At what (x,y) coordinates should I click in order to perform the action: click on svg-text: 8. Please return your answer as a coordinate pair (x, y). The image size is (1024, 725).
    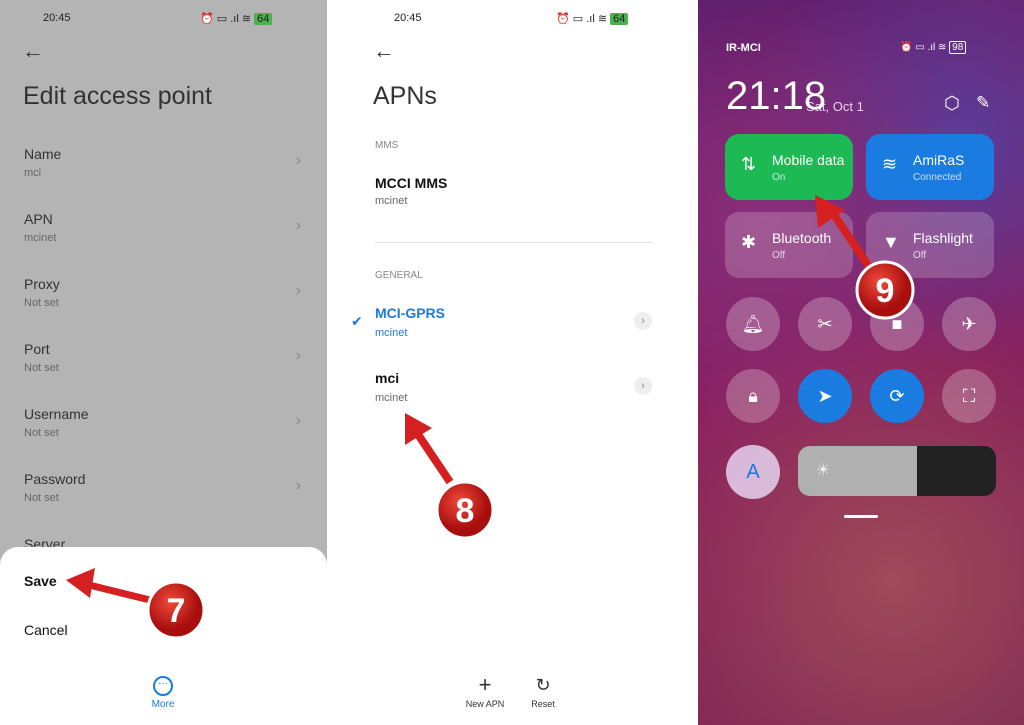
    Looking at the image, I should click on (465, 511).